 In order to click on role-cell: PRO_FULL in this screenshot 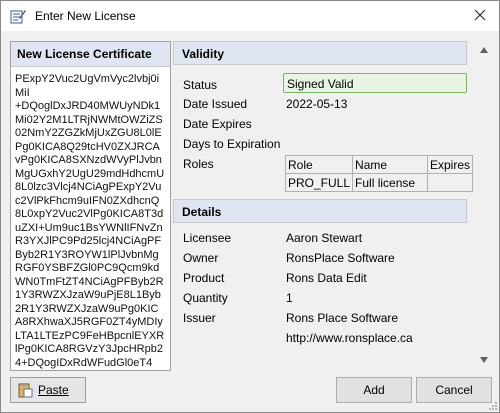, I will do `click(319, 182)`.